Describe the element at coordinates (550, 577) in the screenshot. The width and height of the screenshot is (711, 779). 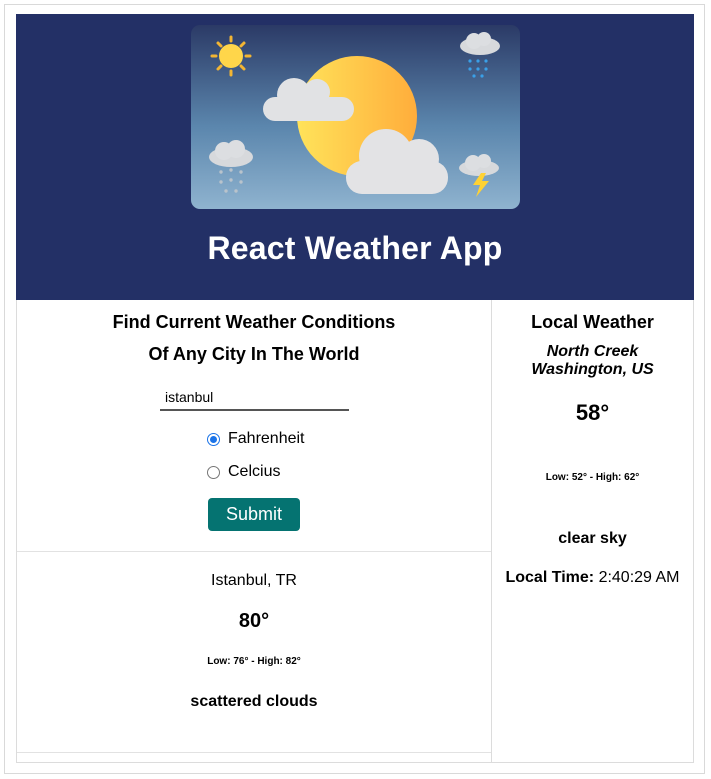
I see `local-time-label: Local Time:` at that location.